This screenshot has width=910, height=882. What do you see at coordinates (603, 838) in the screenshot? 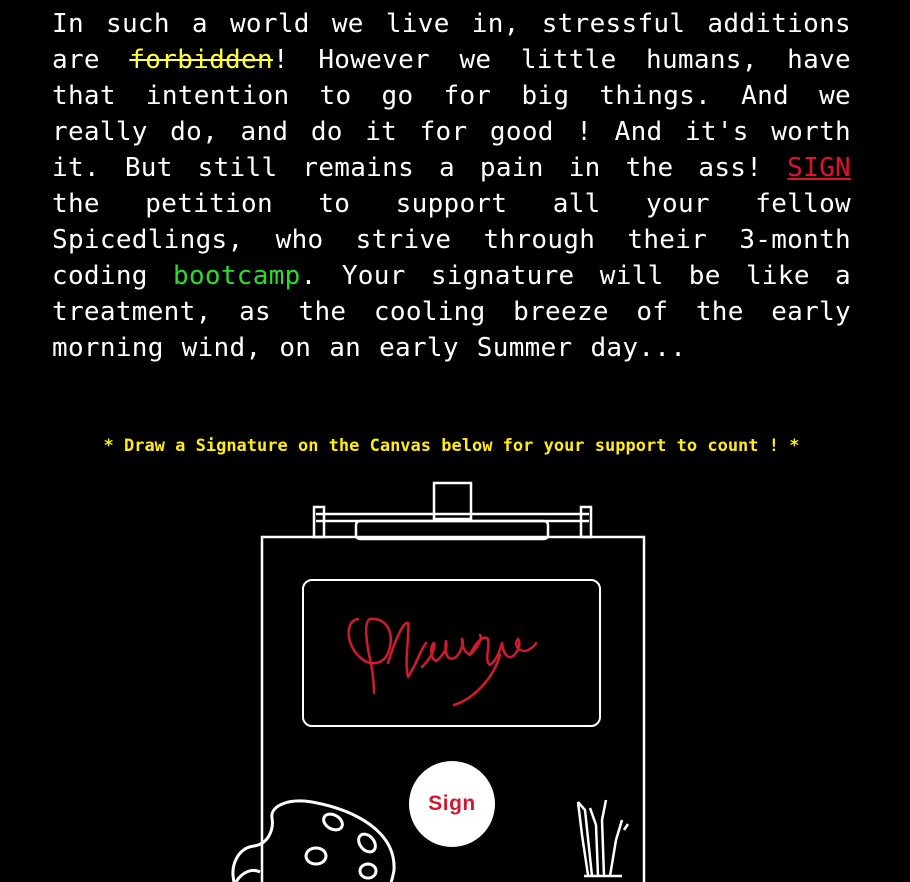
I see `brushes-icon` at bounding box center [603, 838].